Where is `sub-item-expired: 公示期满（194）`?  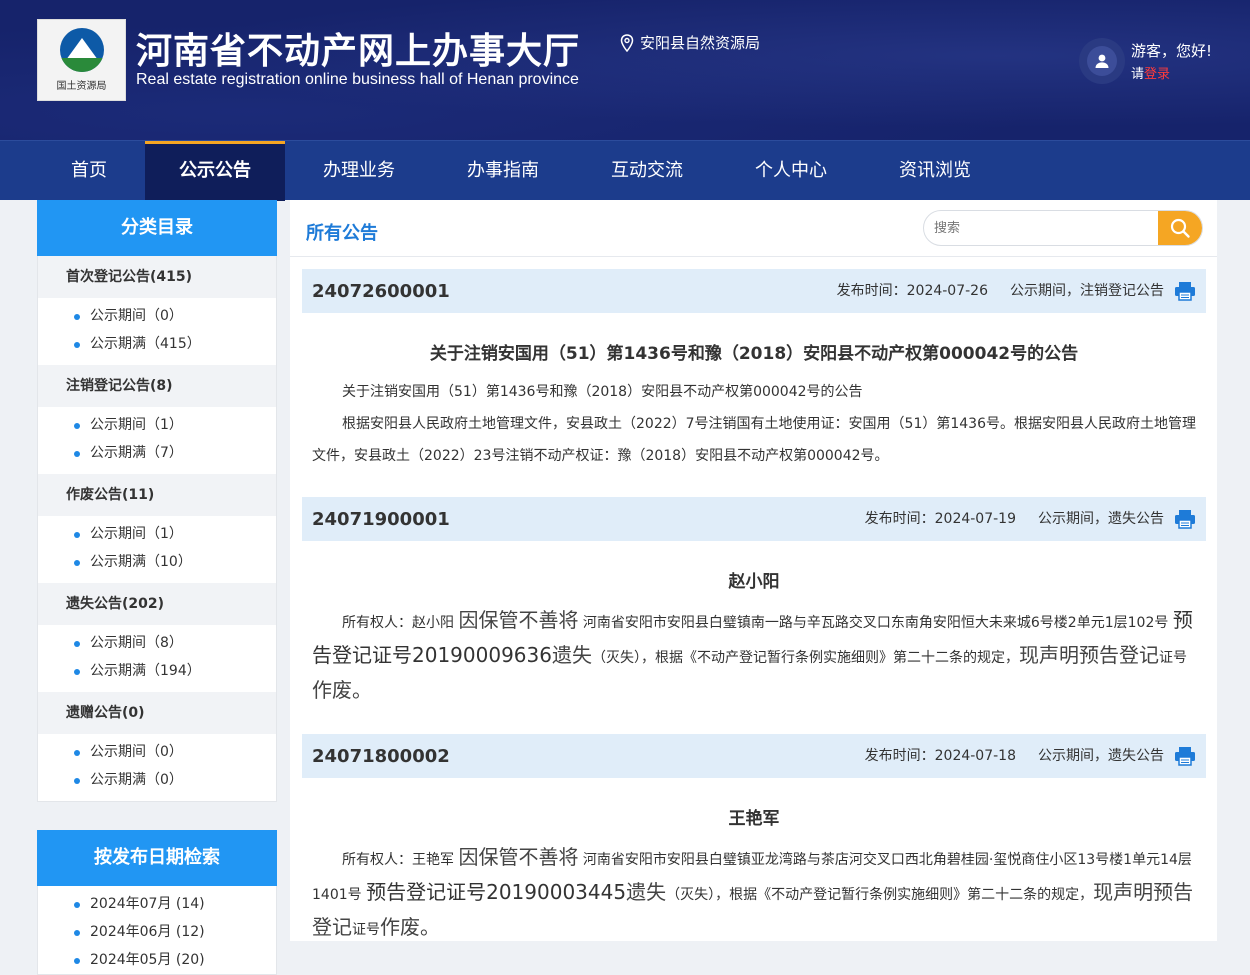 sub-item-expired: 公示期满（194） is located at coordinates (157, 671).